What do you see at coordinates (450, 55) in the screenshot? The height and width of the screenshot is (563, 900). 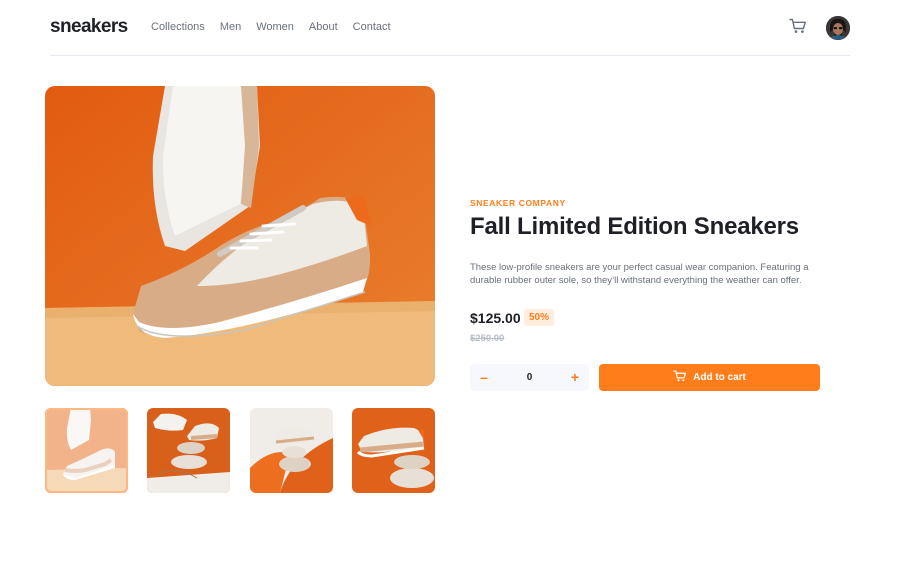 I see `header-divider` at bounding box center [450, 55].